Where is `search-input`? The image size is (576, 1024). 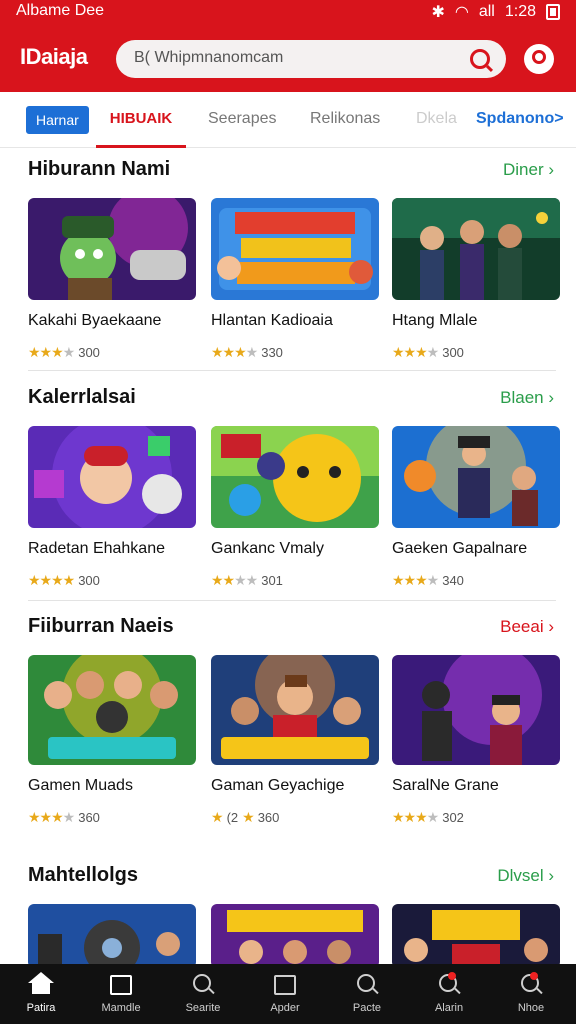 search-input is located at coordinates (294, 58).